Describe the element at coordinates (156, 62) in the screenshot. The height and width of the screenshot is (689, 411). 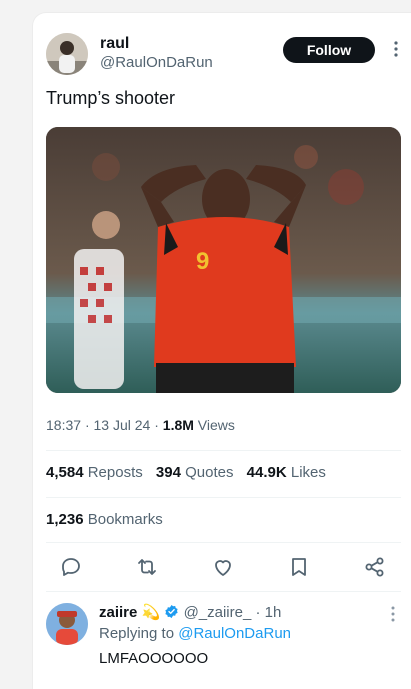
I see `author-handle: @RaulOnDaRun` at that location.